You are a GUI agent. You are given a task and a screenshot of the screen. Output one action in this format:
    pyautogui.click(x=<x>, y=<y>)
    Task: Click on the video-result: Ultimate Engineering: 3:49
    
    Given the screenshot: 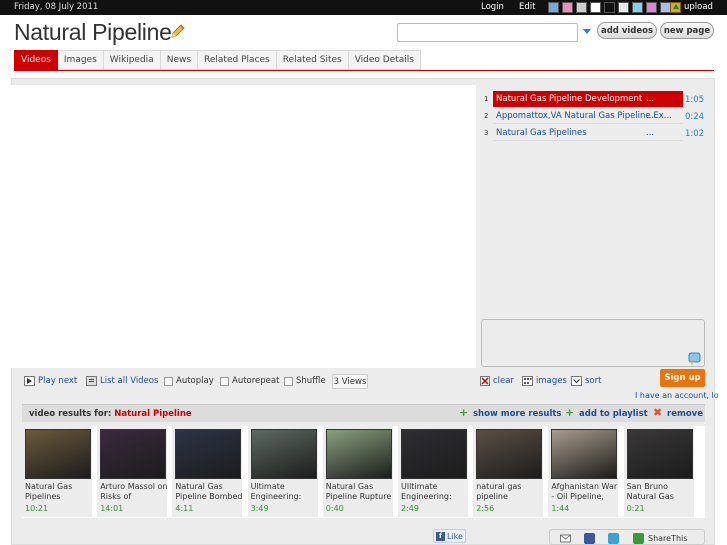 What is the action you would take?
    pyautogui.click(x=283, y=471)
    